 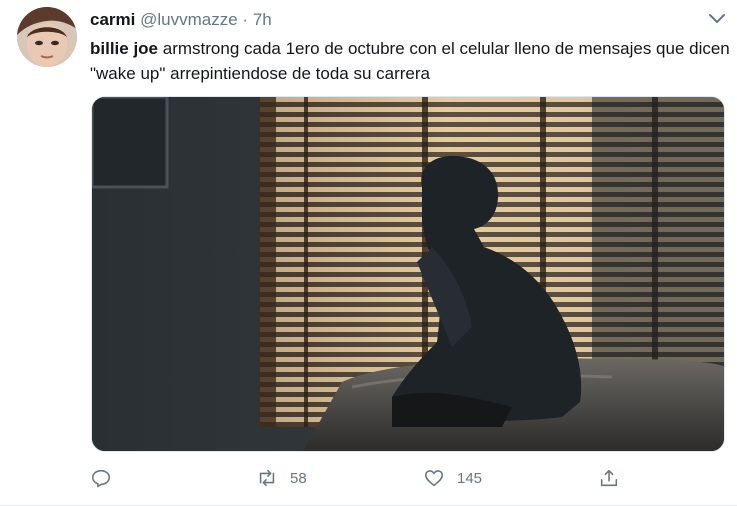 I want to click on retweet-count: 58, so click(x=298, y=478).